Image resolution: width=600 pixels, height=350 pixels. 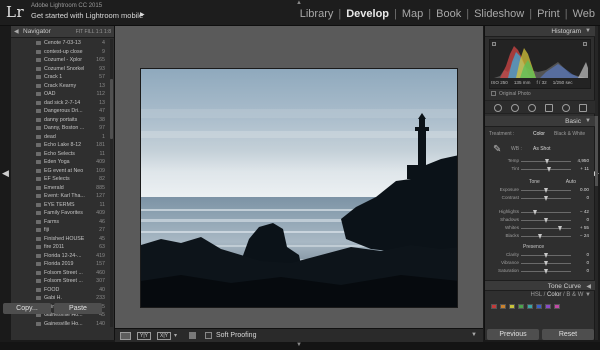 What do you see at coordinates (63, 324) in the screenshot?
I see `folder-item: Gainesville Ho... 140` at bounding box center [63, 324].